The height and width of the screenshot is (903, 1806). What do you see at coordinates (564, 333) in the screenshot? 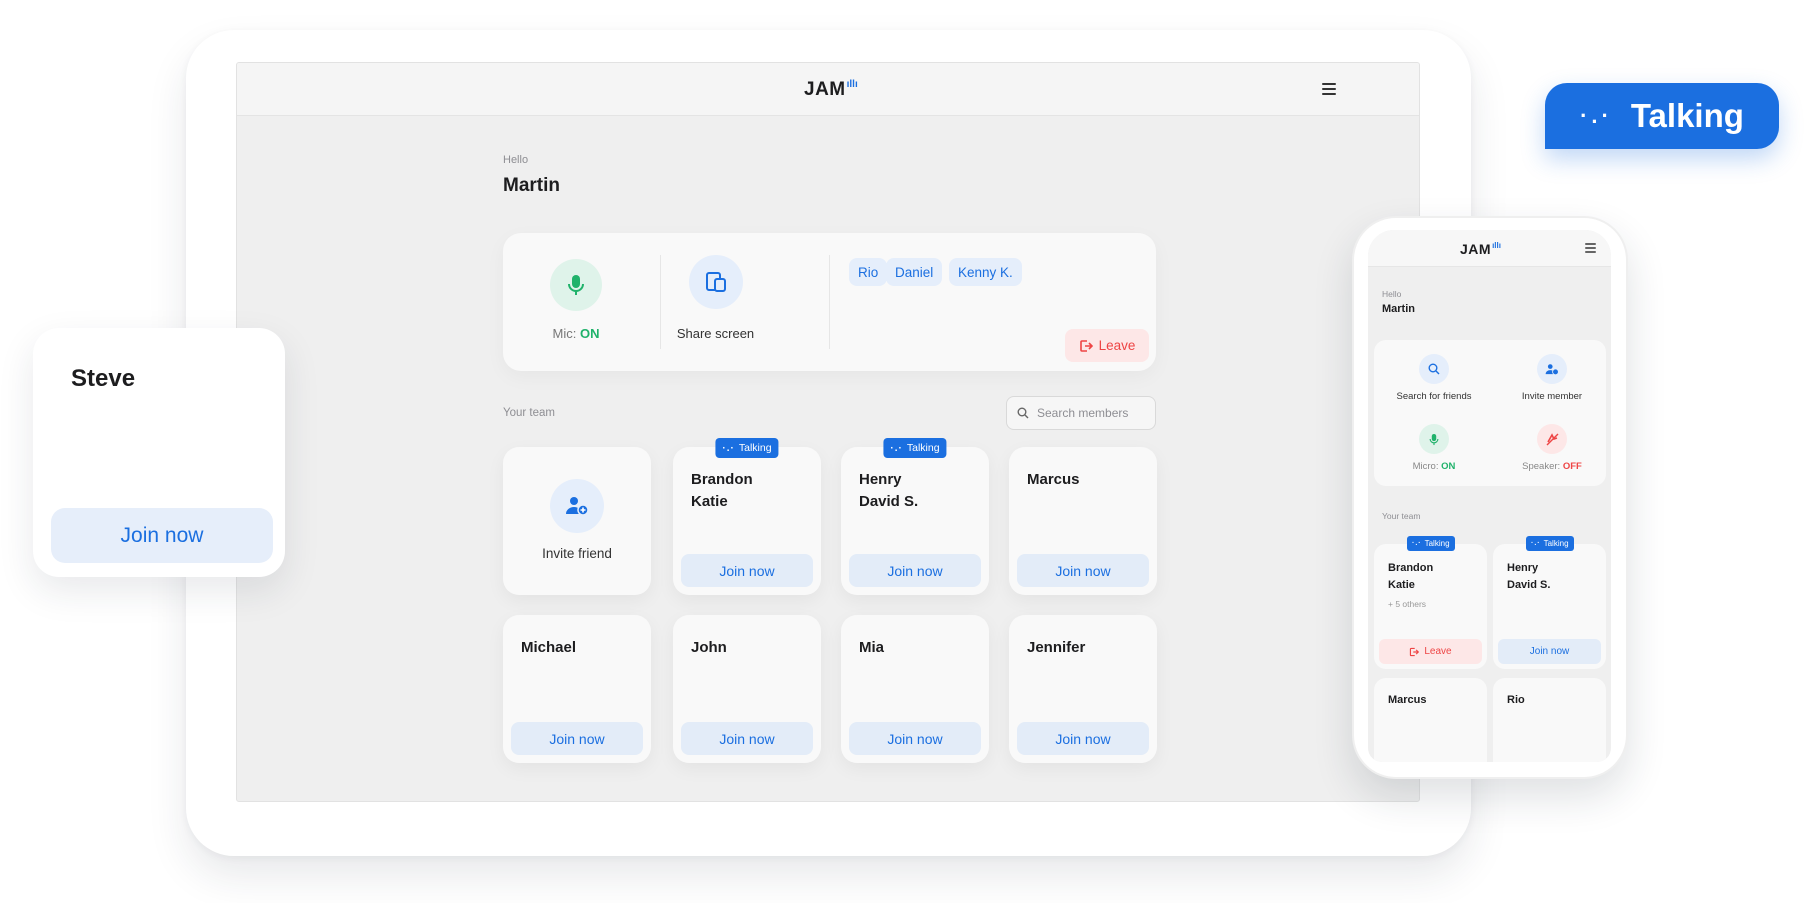
I see `mic-label-prefix: Mic:` at bounding box center [564, 333].